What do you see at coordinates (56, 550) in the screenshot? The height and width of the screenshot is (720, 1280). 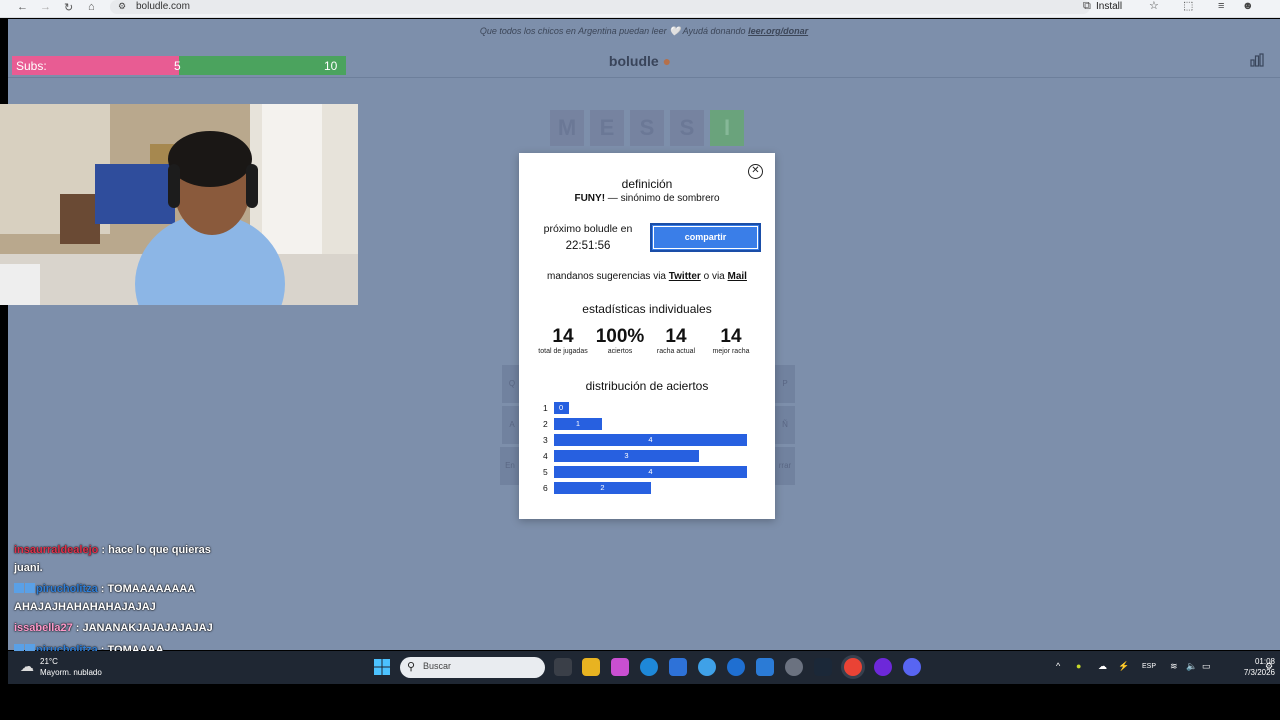 I see `chat-username: insaurraldealejo` at bounding box center [56, 550].